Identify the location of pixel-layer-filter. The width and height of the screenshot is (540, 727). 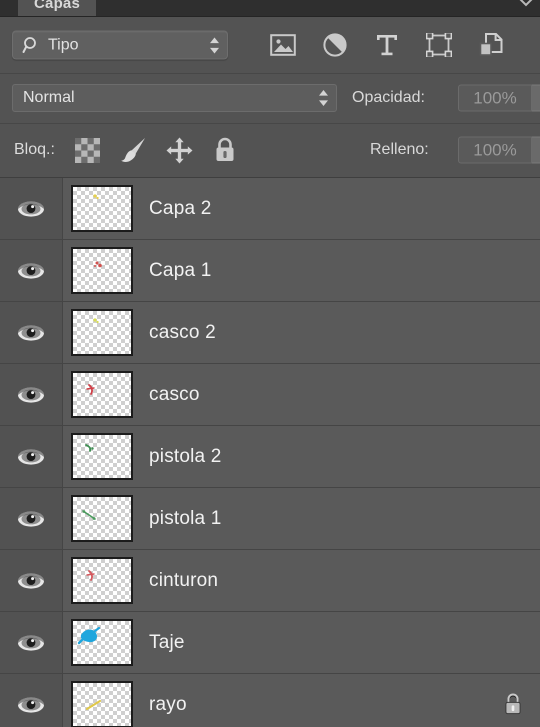
(283, 45).